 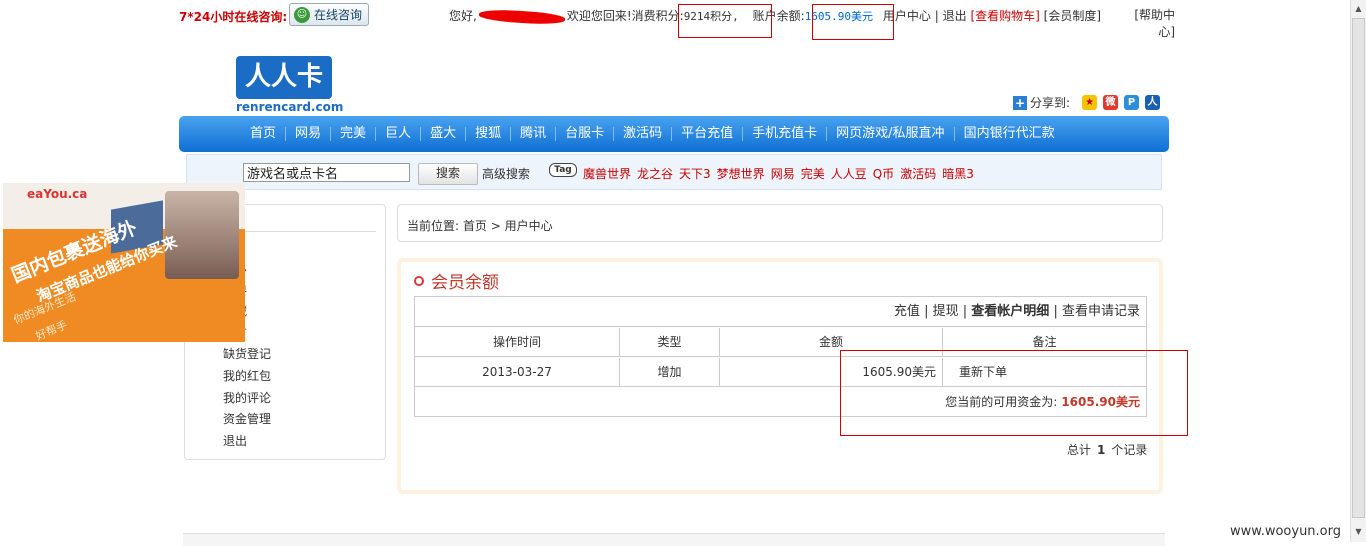 What do you see at coordinates (670, 372) in the screenshot?
I see `cell-type: 增加` at bounding box center [670, 372].